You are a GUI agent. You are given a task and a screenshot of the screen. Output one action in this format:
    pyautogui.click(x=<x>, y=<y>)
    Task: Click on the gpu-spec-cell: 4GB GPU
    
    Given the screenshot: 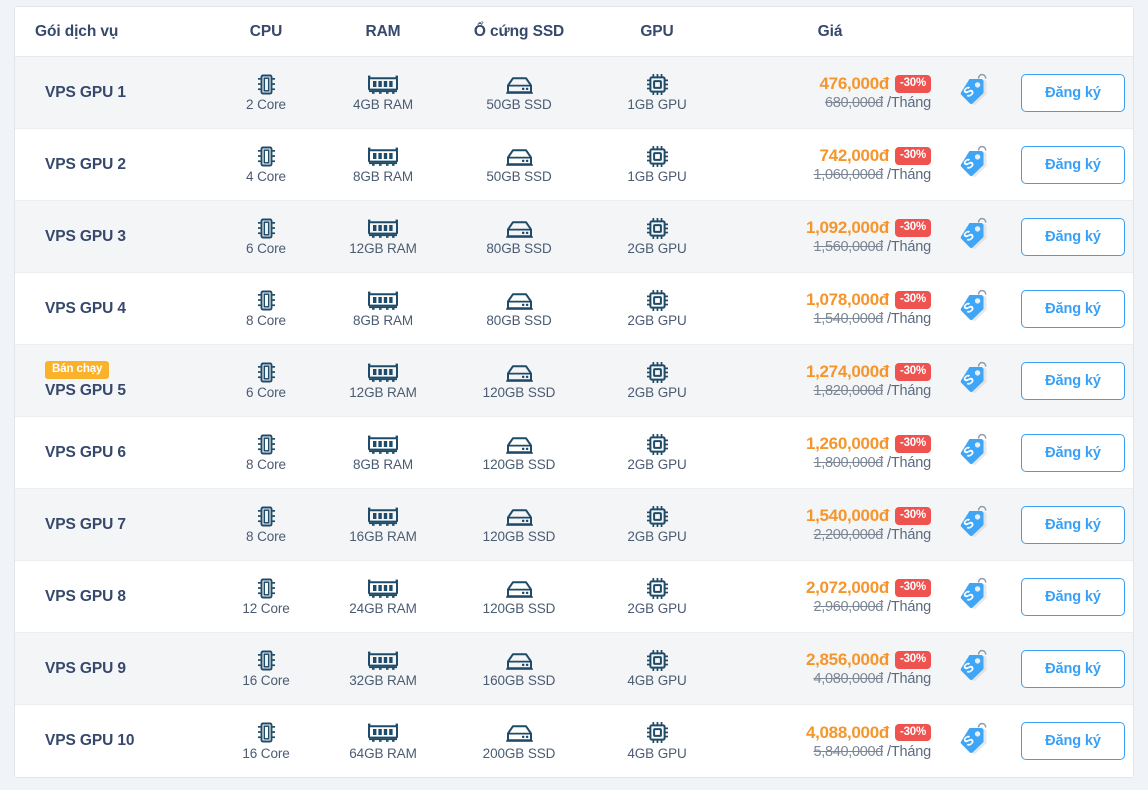 What is the action you would take?
    pyautogui.click(x=657, y=741)
    